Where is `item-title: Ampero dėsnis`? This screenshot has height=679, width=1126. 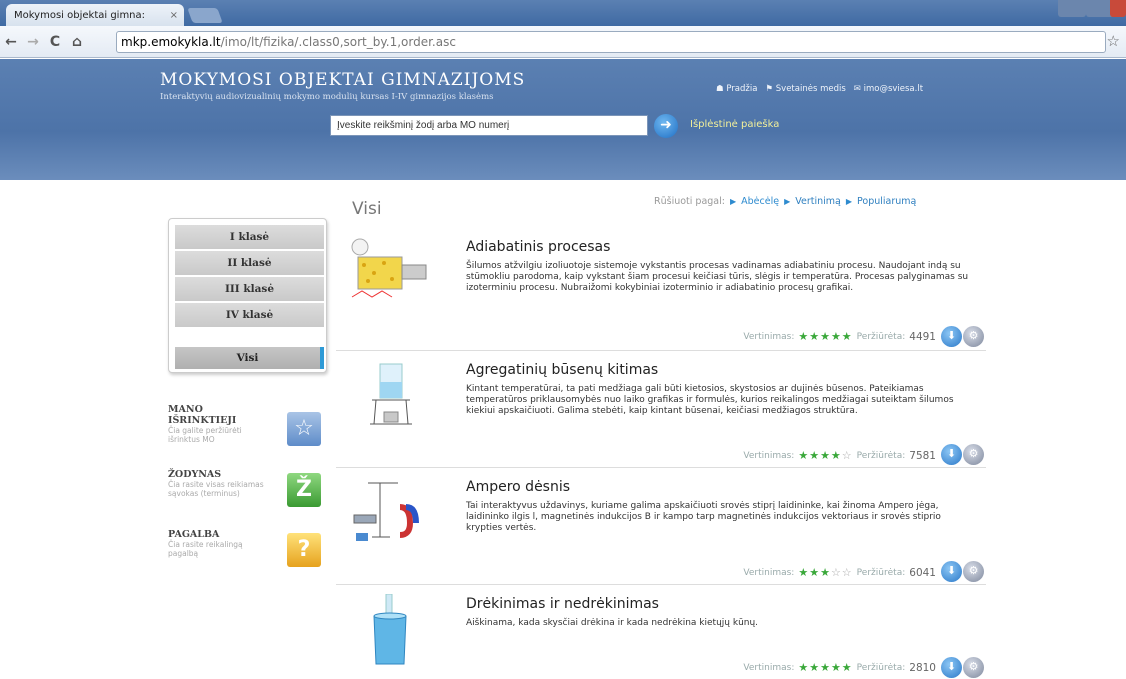
item-title: Ampero dėsnis is located at coordinates (518, 487).